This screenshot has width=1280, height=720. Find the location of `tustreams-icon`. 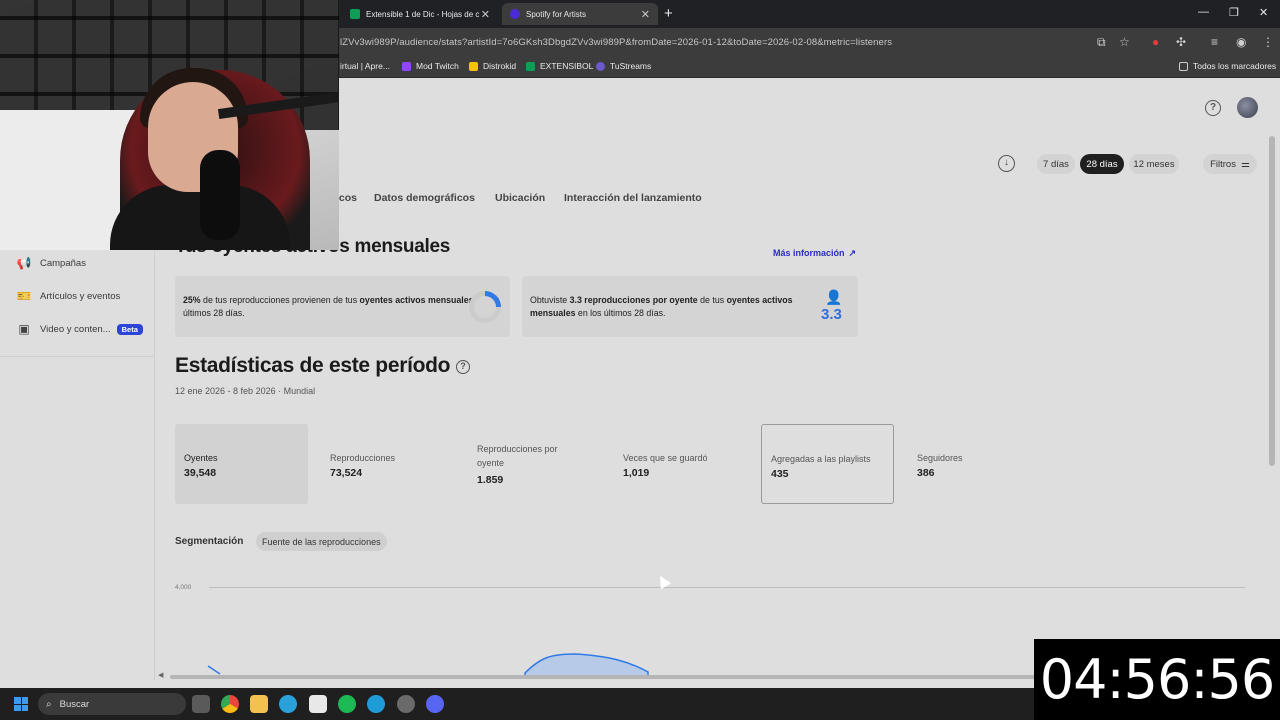

tustreams-icon is located at coordinates (600, 66).